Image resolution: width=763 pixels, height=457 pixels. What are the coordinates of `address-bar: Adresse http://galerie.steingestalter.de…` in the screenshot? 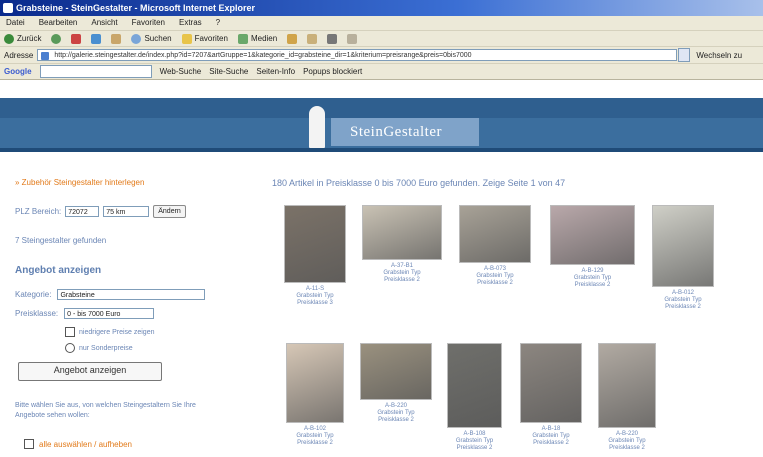 It's located at (381, 54).